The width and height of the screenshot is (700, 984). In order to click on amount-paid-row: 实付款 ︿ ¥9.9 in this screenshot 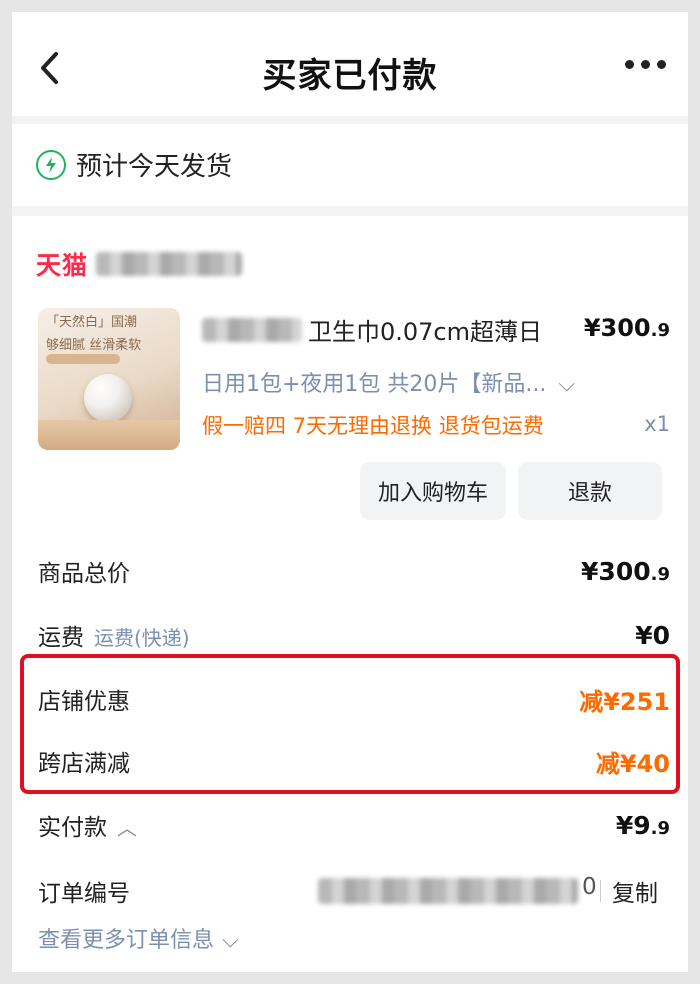, I will do `click(354, 825)`.